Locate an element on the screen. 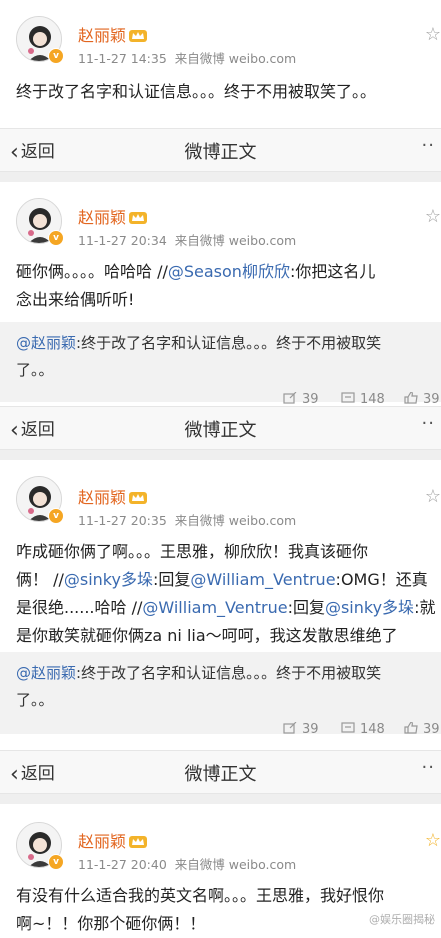  post-time: 11-1-27 20:35 is located at coordinates (122, 520).